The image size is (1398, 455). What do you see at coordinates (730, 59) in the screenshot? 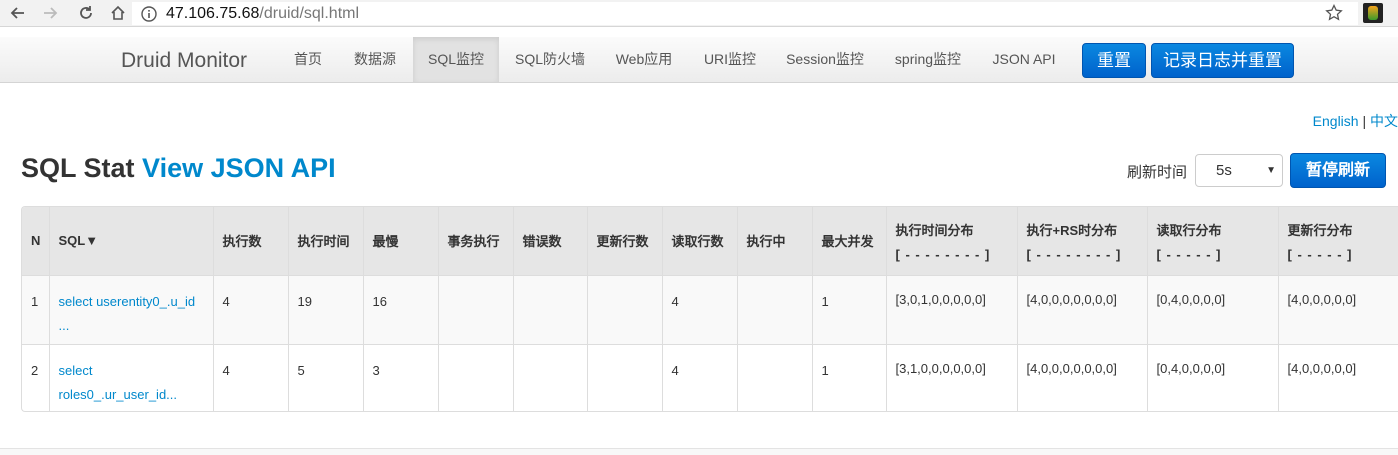
I see `nav-uri-monitor: URI监控` at bounding box center [730, 59].